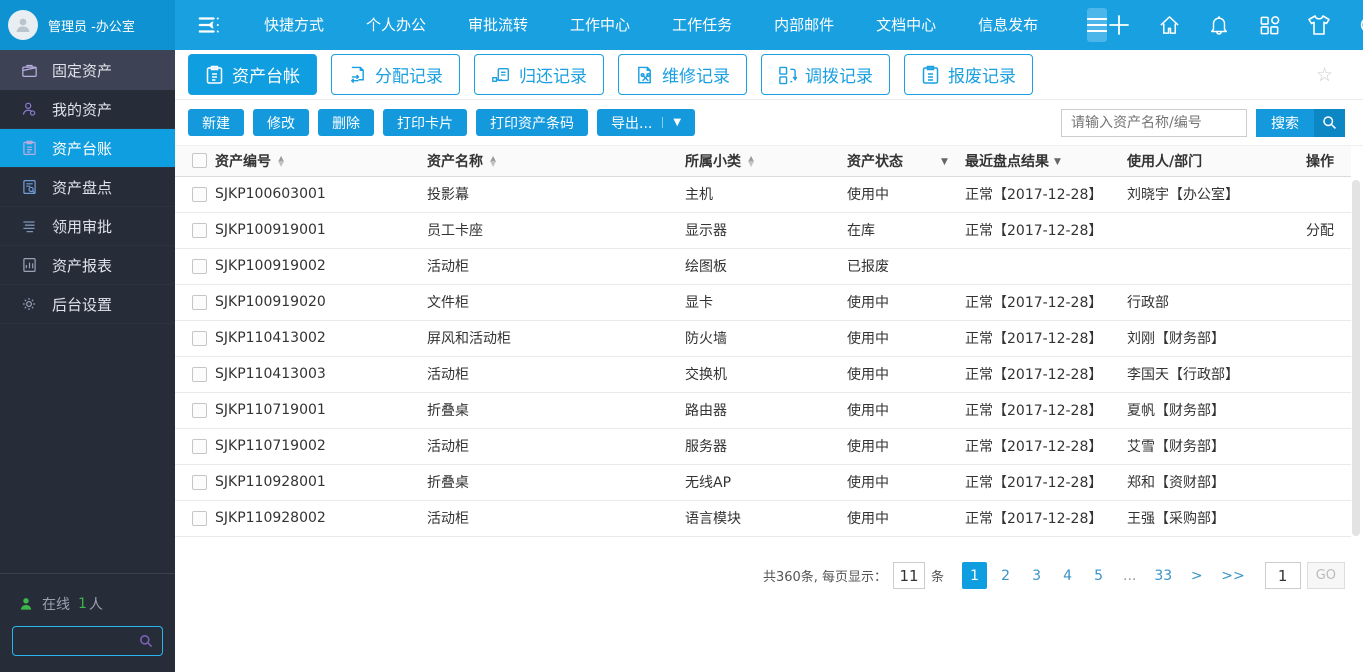 The width and height of the screenshot is (1363, 672). I want to click on search-icon, so click(1329, 122).